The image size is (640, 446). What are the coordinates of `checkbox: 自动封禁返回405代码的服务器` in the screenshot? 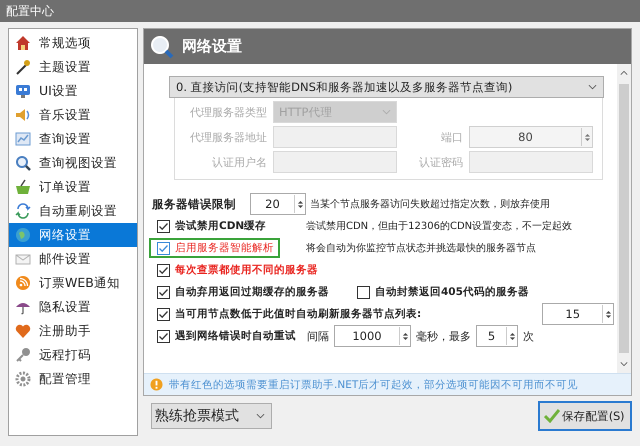 It's located at (442, 292).